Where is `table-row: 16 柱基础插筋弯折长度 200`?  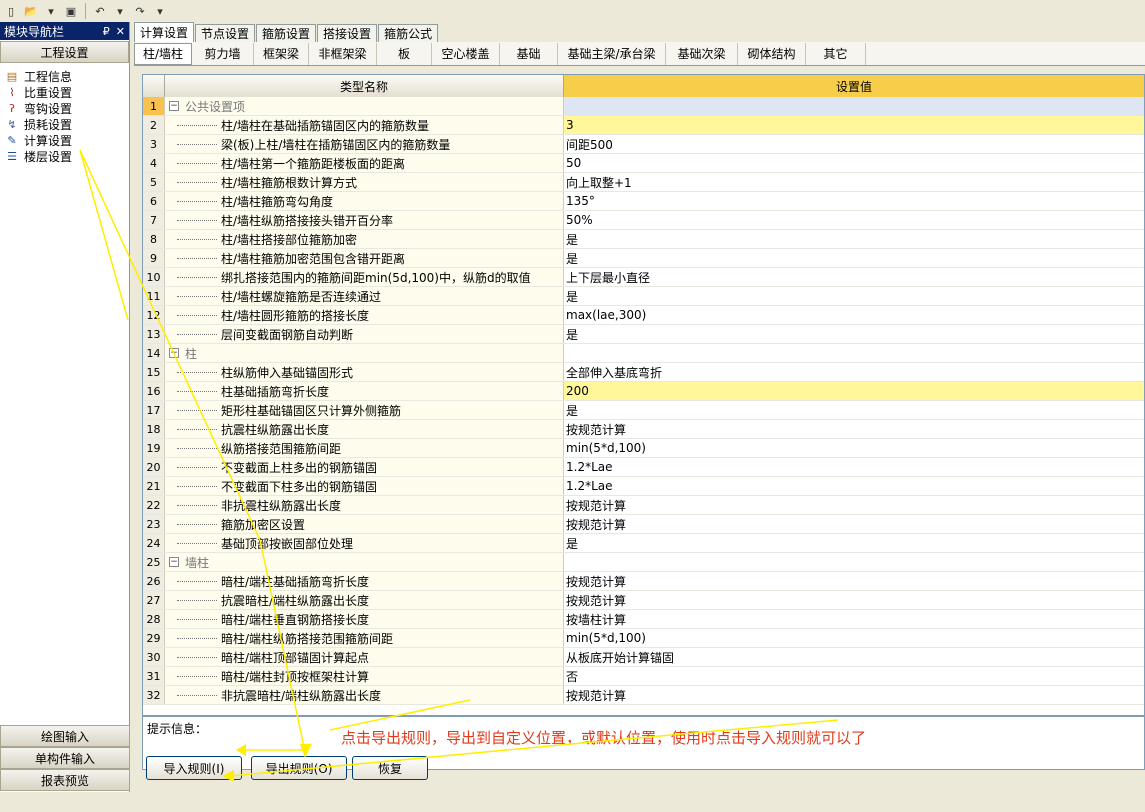 table-row: 16 柱基础插筋弯折长度 200 is located at coordinates (643, 391).